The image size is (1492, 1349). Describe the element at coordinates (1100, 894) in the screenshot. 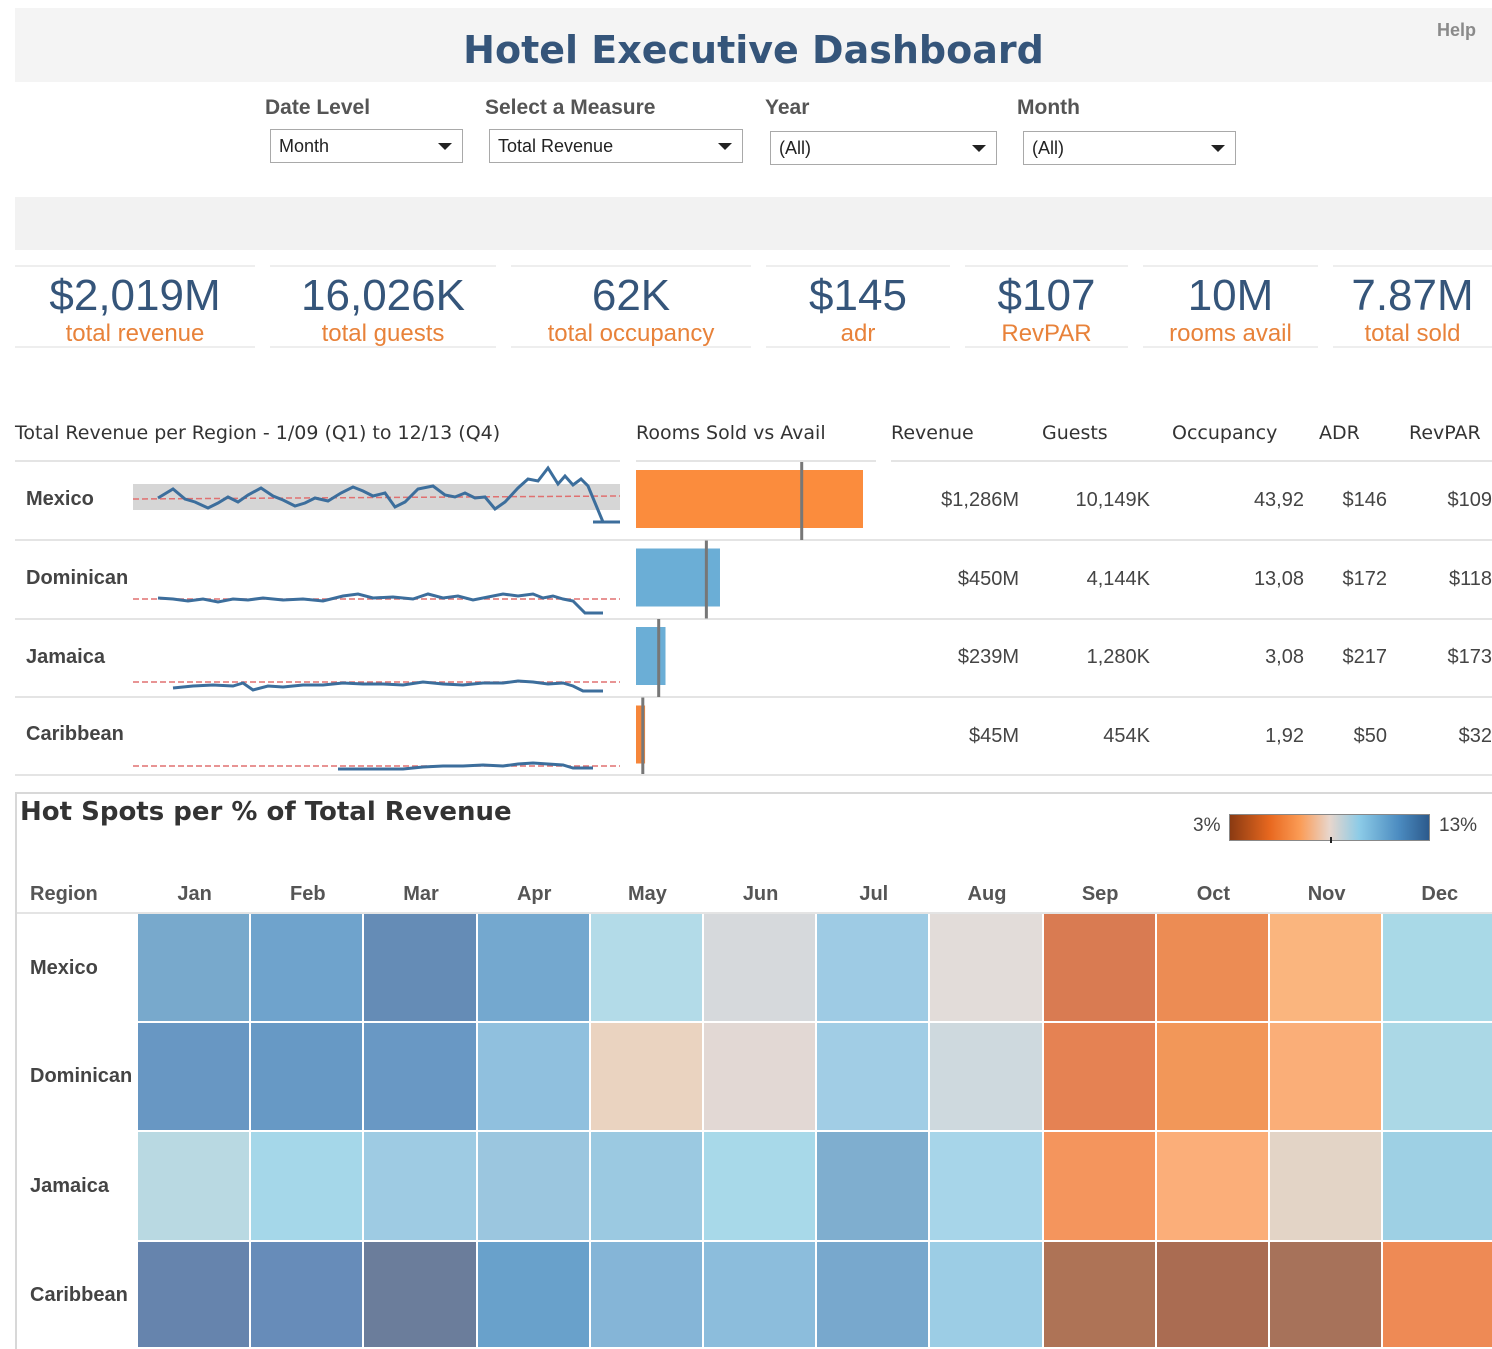

I see `heatmap-month-sep: Sep` at that location.